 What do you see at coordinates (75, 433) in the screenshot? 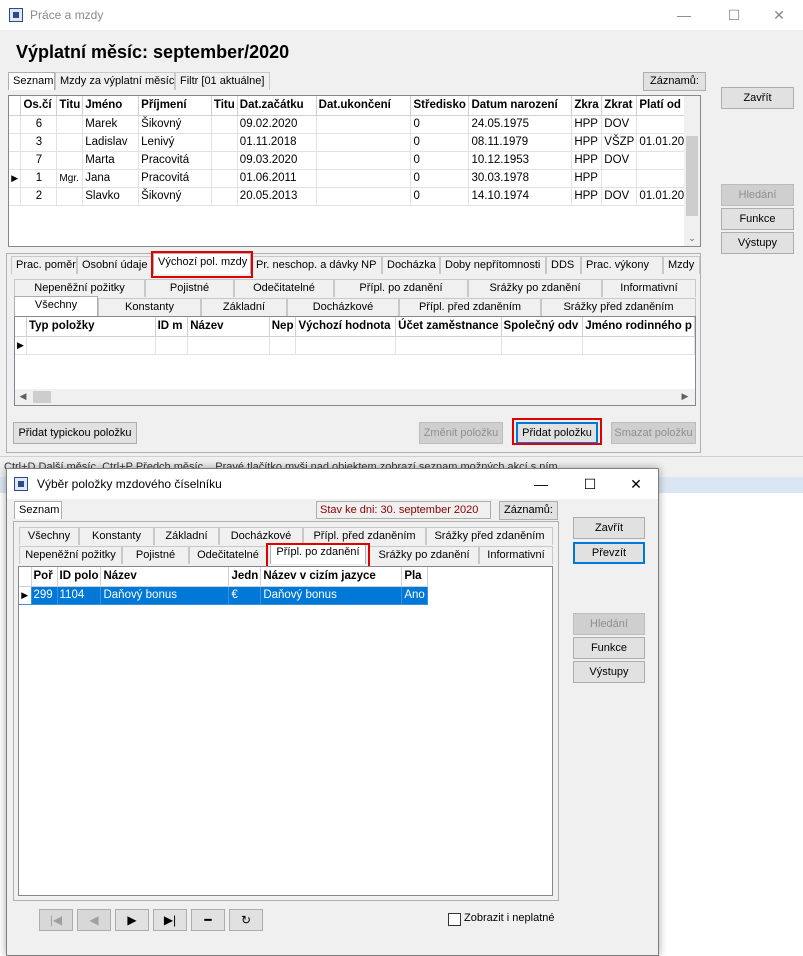
I see `pridat-typickou-button: Přidat typickou položku` at bounding box center [75, 433].